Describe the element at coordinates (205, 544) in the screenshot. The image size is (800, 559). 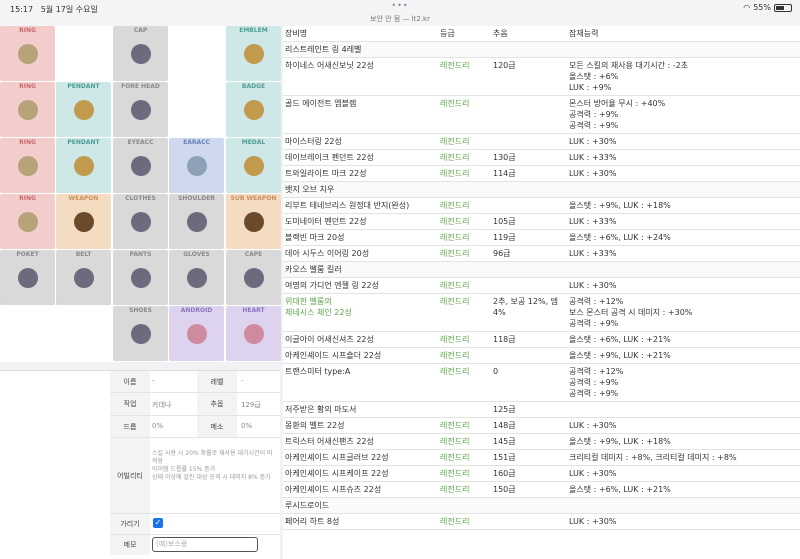
I see `memo-input: (예)보스용` at that location.